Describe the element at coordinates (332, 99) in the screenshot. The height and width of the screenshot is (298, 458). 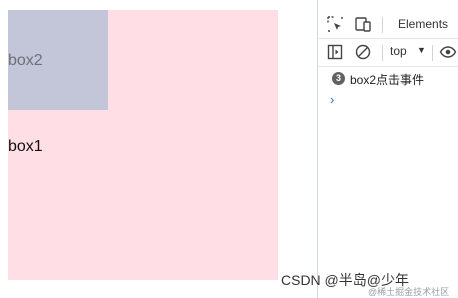
I see `console-prompt-chevron-icon: ›` at that location.